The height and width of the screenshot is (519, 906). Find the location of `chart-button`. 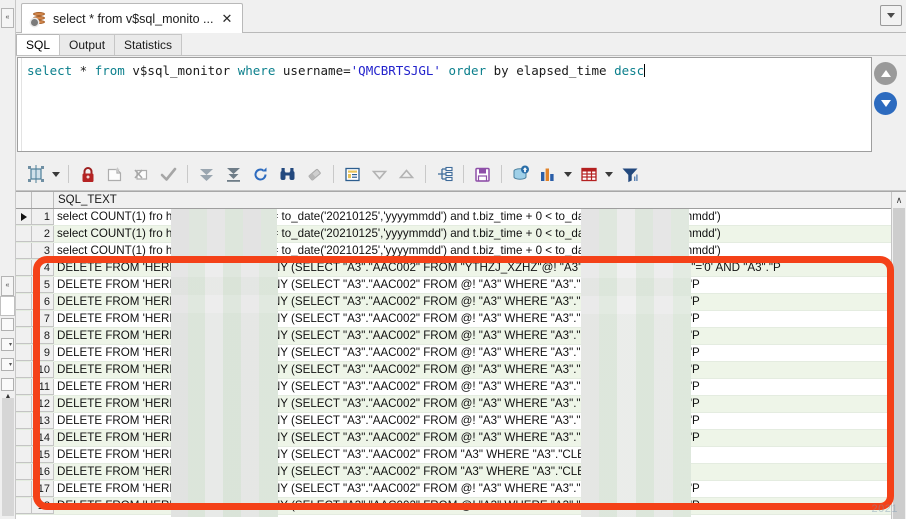

chart-button is located at coordinates (547, 174).